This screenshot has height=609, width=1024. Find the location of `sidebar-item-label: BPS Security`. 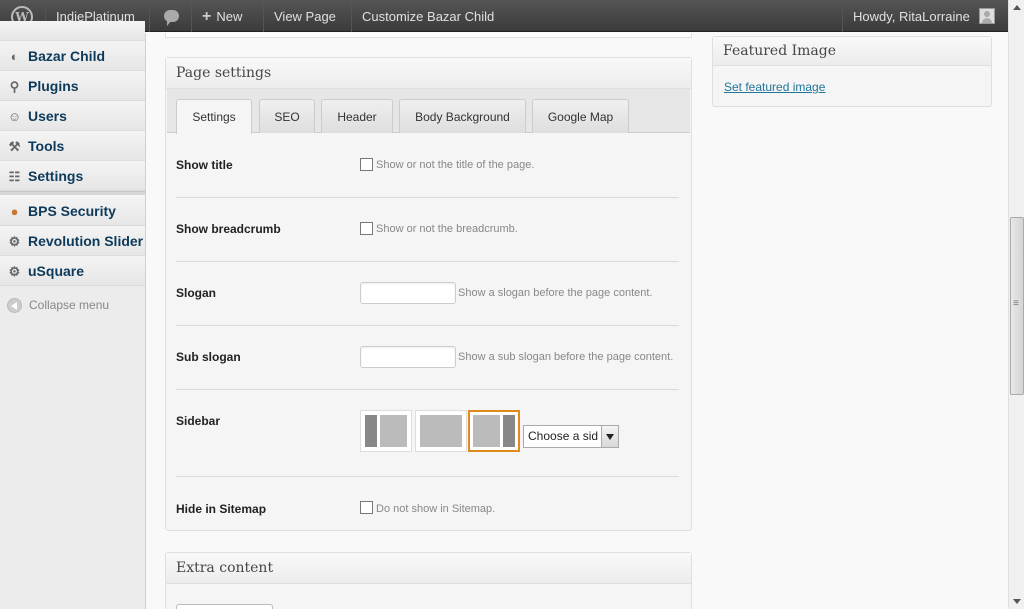

sidebar-item-label: BPS Security is located at coordinates (72, 211).